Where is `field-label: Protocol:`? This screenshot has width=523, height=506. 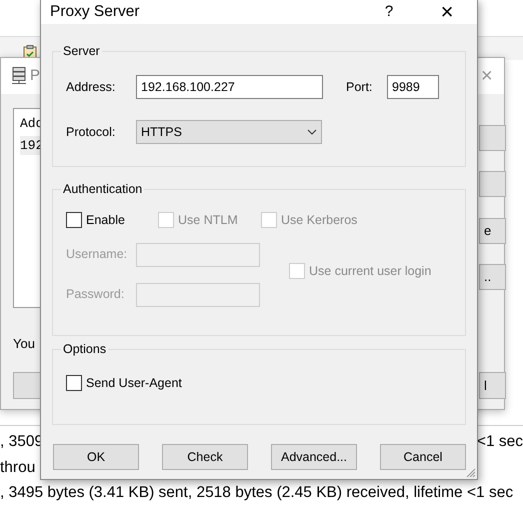
field-label: Protocol: is located at coordinates (91, 132).